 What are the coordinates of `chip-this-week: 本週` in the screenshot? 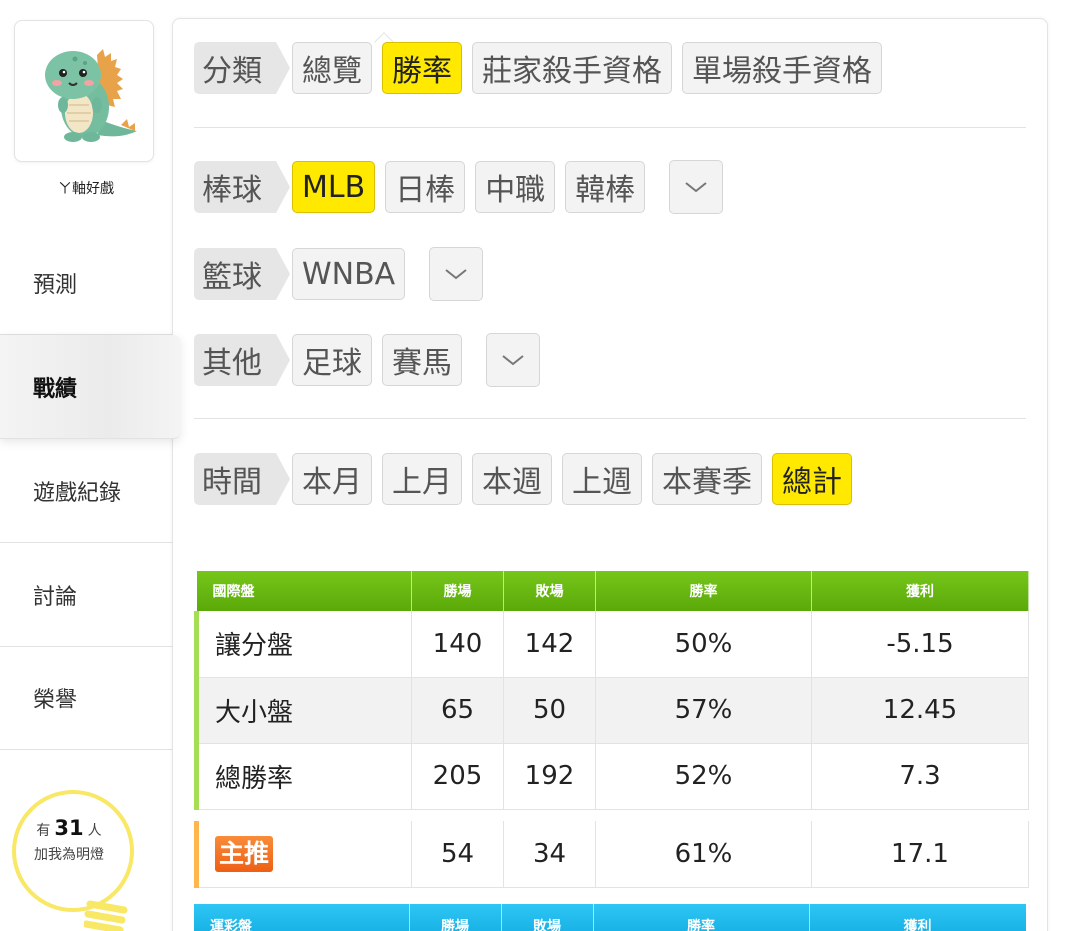 It's located at (512, 479).